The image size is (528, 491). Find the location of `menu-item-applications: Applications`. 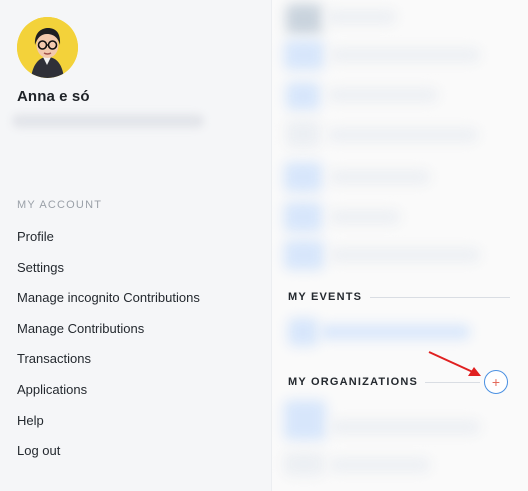

menu-item-applications: Applications is located at coordinates (108, 397).